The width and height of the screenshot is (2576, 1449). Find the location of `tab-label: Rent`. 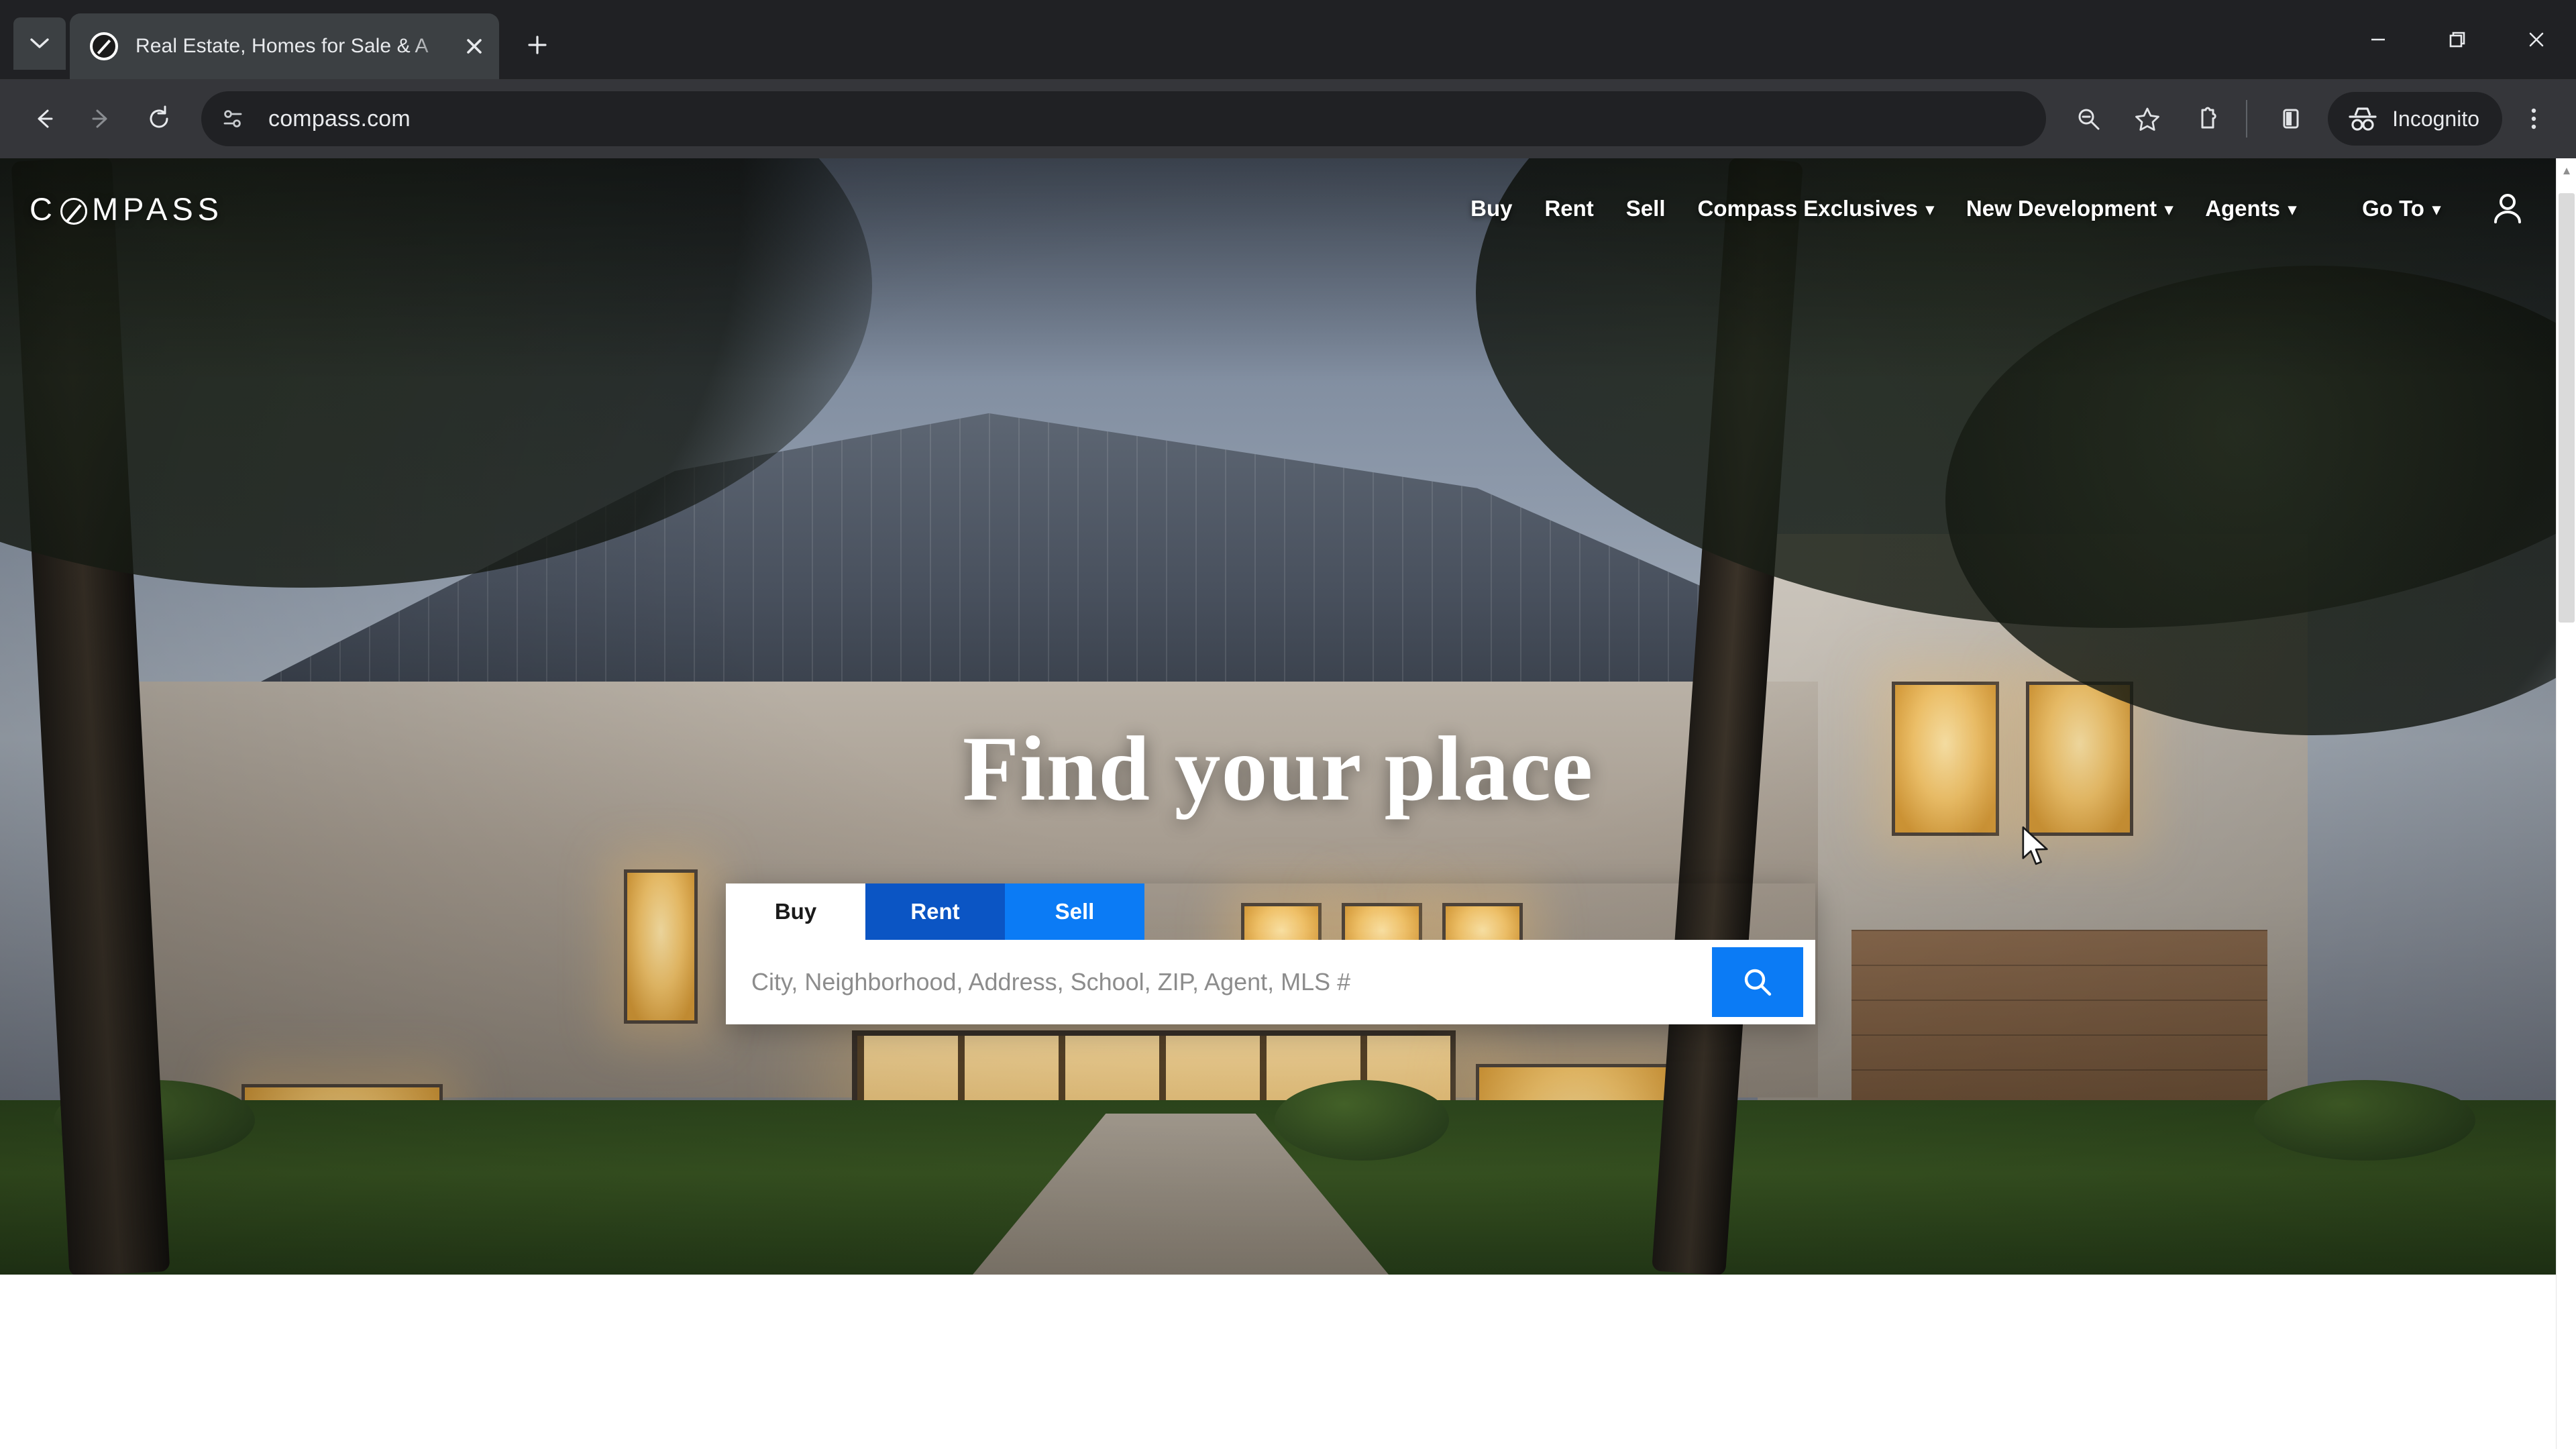

tab-label: Rent is located at coordinates (935, 911).